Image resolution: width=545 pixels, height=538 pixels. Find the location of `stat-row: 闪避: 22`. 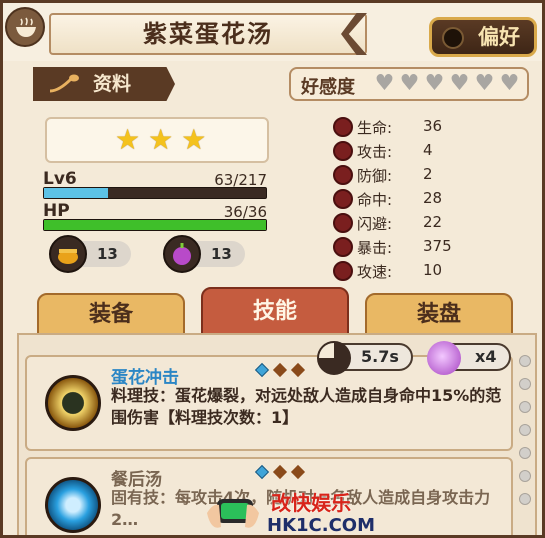

stat-row: 闪避: 22 is located at coordinates (433, 223).